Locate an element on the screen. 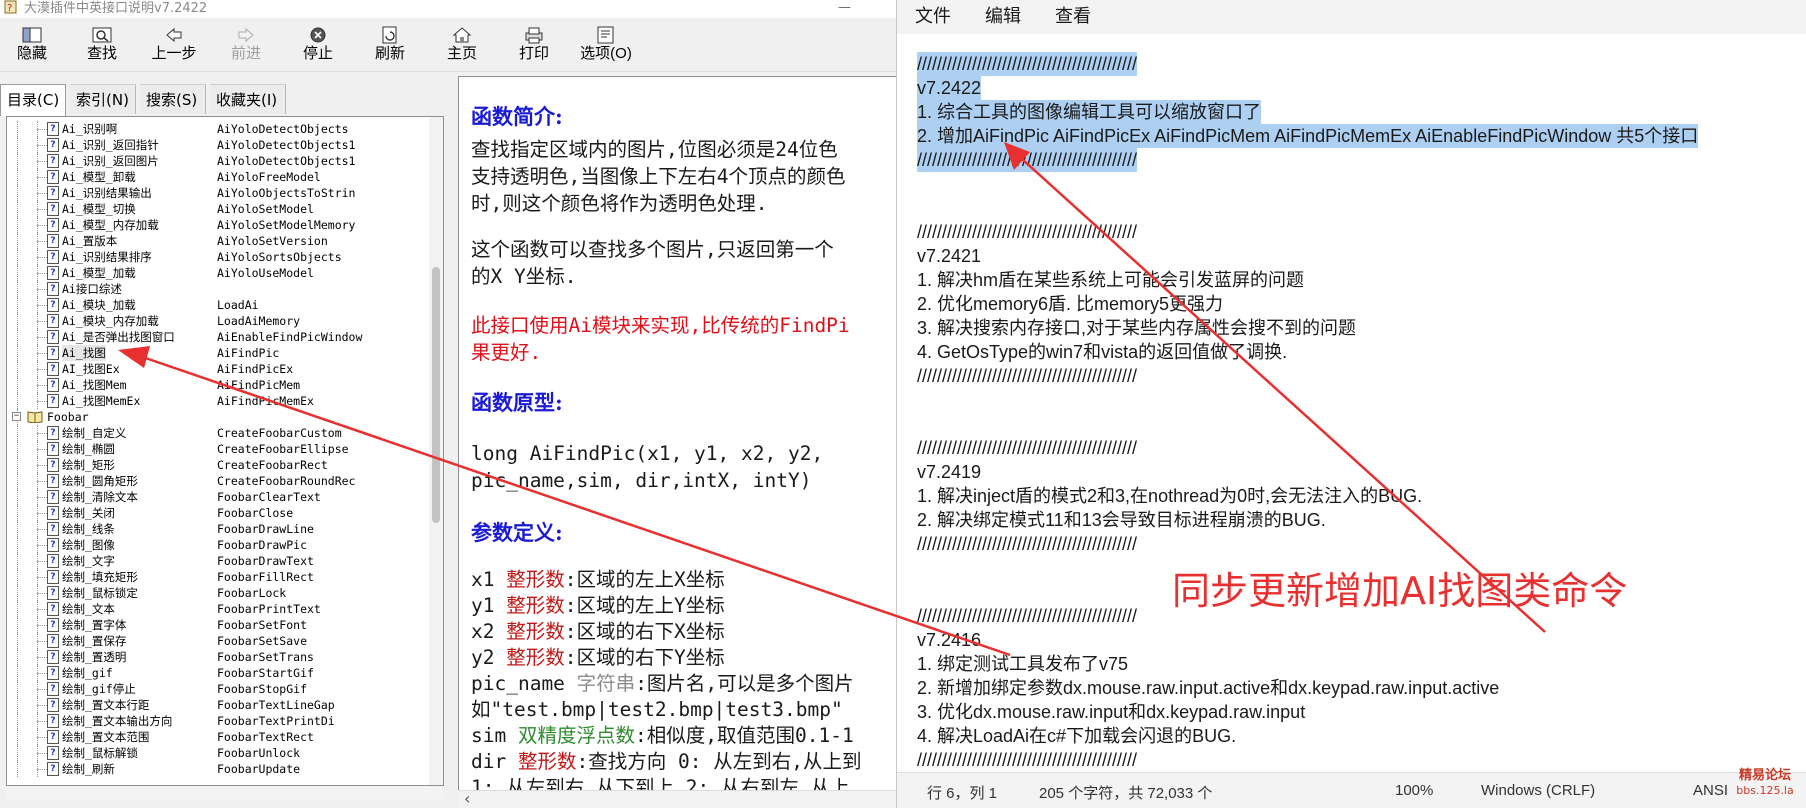 This screenshot has height=808, width=1806. status-zoom: 100% is located at coordinates (1414, 790).